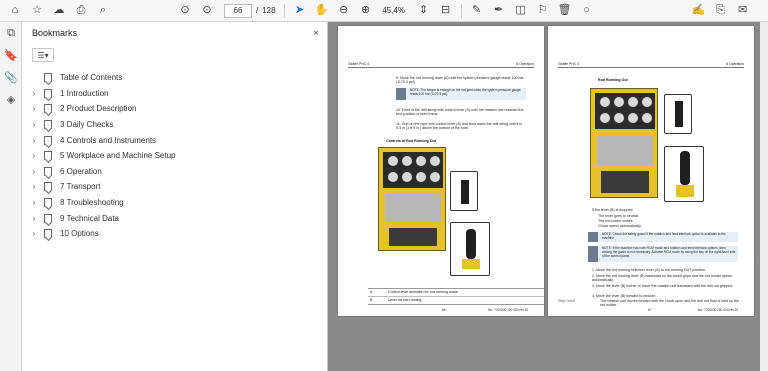 This screenshot has height=371, width=768. Describe the element at coordinates (405, 300) in the screenshot. I see `legend-b-text: Lever for rod running` at that location.